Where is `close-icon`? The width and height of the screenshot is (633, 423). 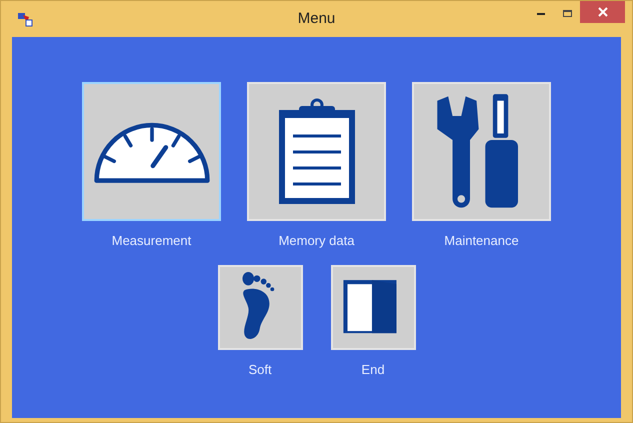 close-icon is located at coordinates (603, 12).